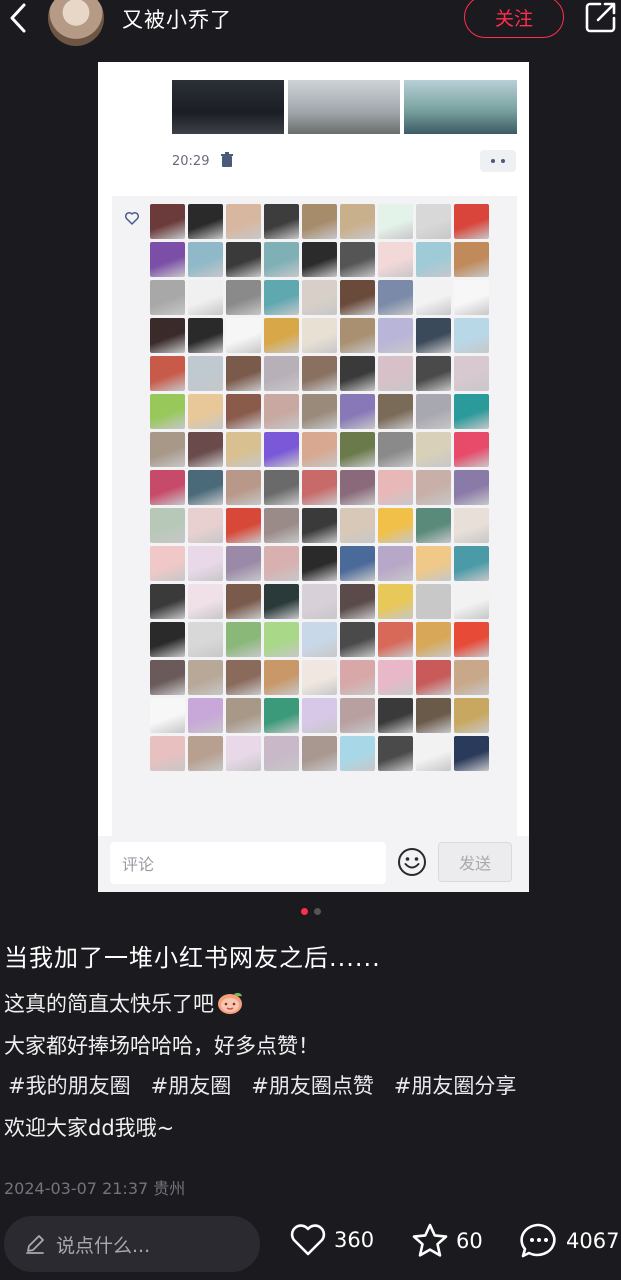 The height and width of the screenshot is (1280, 621). I want to click on back-button, so click(18, 18).